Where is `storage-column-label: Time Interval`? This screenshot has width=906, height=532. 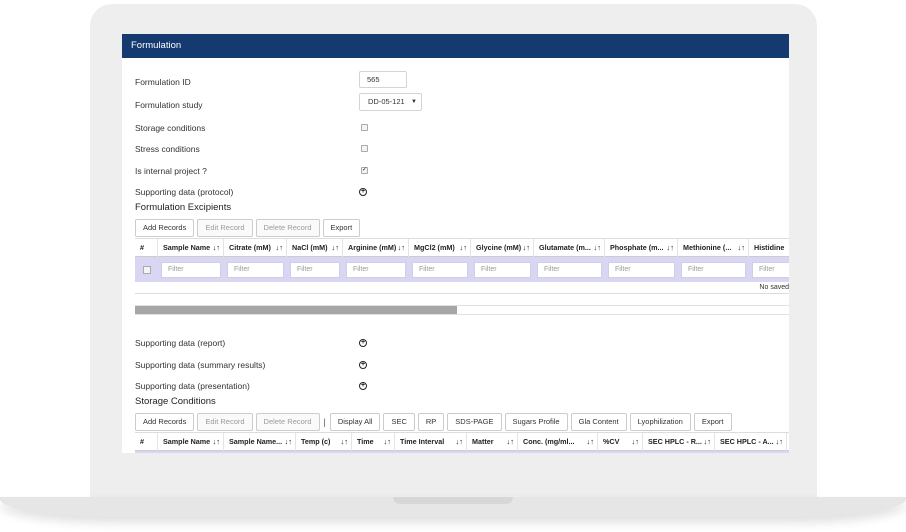
storage-column-label: Time Interval is located at coordinates (422, 441).